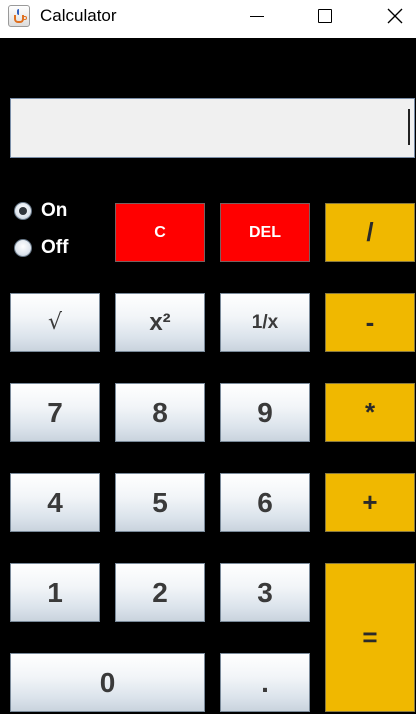 The height and width of the screenshot is (714, 416). What do you see at coordinates (370, 637) in the screenshot?
I see `equals-button: =` at bounding box center [370, 637].